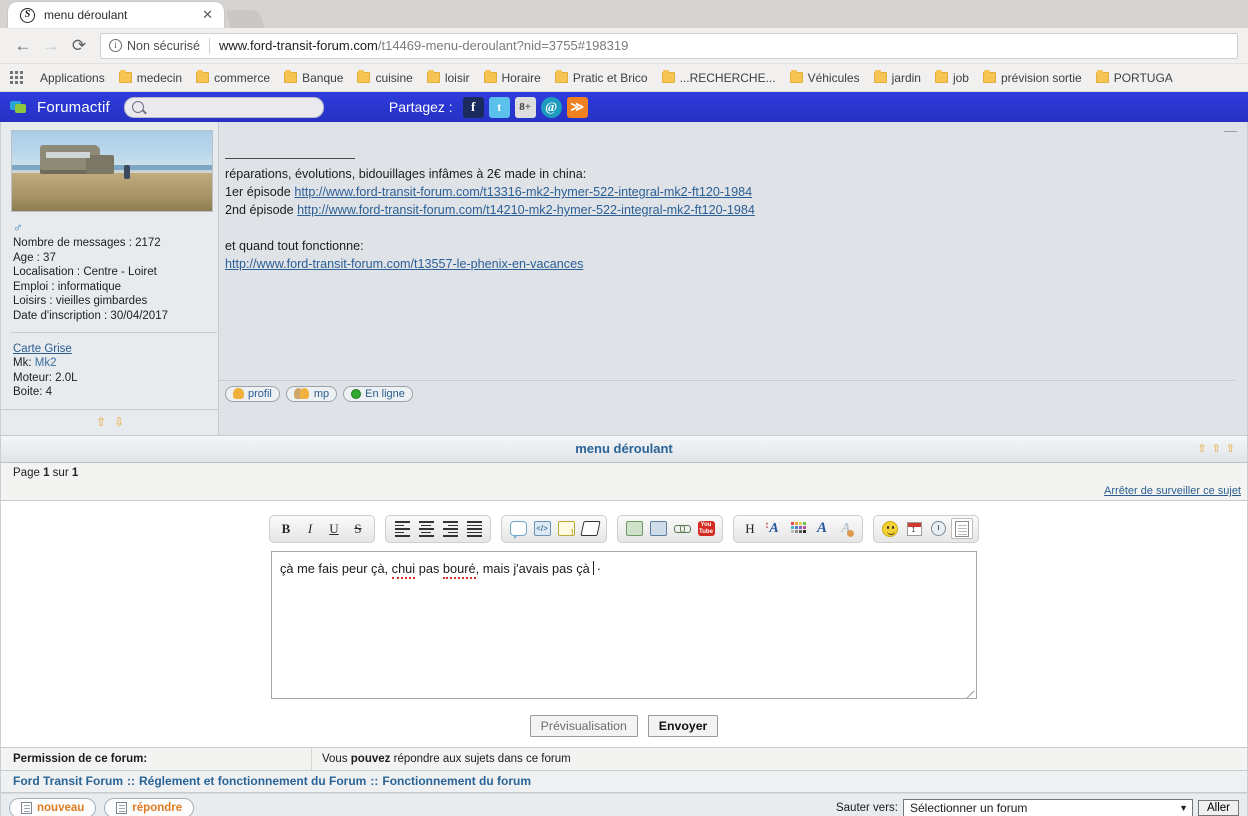 This screenshot has height=816, width=1248. I want to click on page-prefix: Page, so click(26, 472).